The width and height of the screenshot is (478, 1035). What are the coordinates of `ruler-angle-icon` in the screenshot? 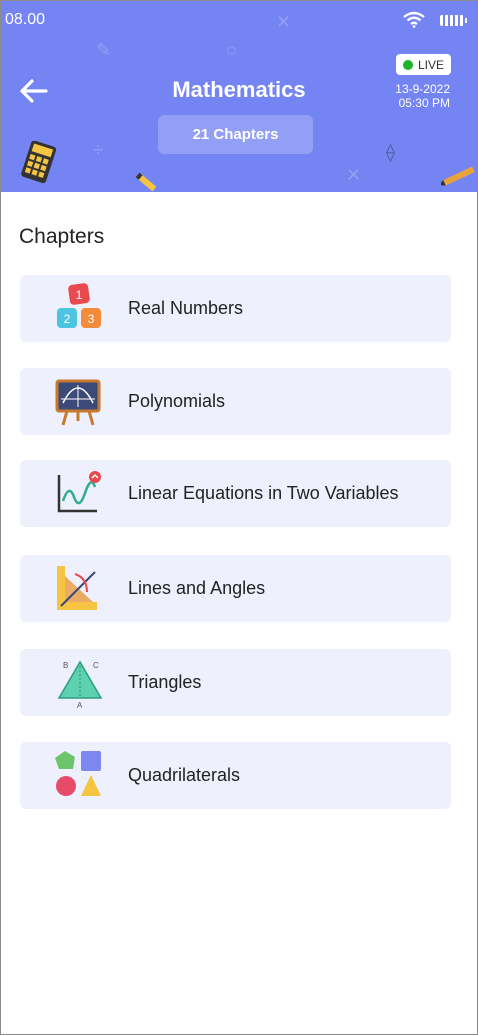 It's located at (77, 588).